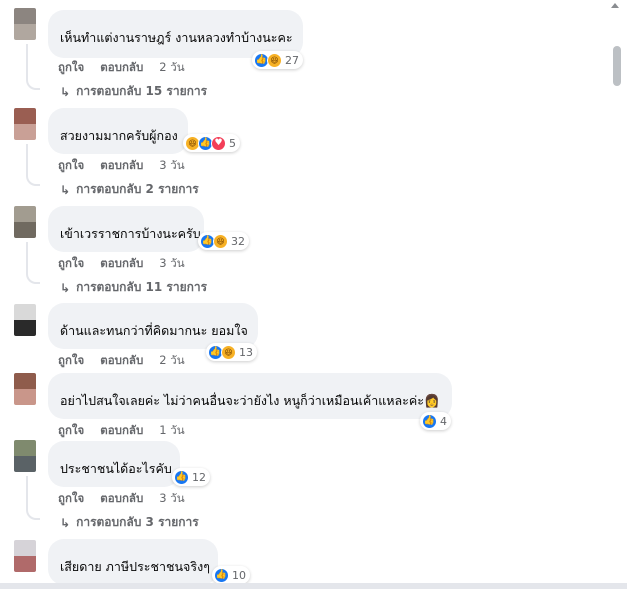  Describe the element at coordinates (135, 566) in the screenshot. I see `comment-text: เสียดาย ภาษีประชาชนจริงๆ` at that location.